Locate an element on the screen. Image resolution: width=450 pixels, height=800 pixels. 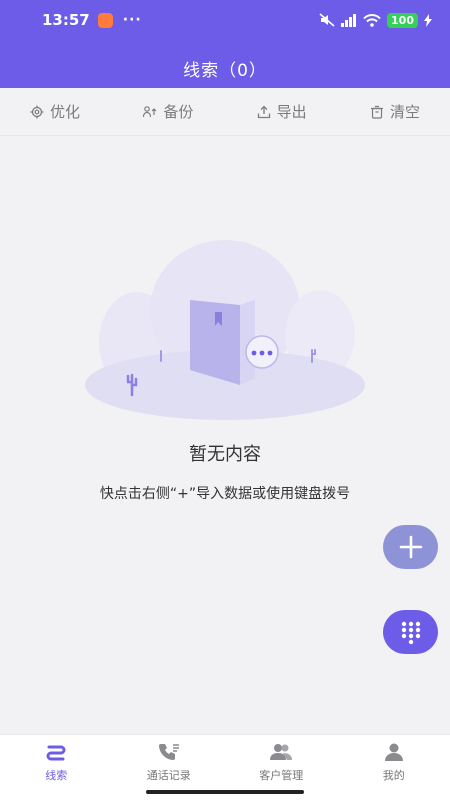
status-indicators: 100 is located at coordinates (375, 20).